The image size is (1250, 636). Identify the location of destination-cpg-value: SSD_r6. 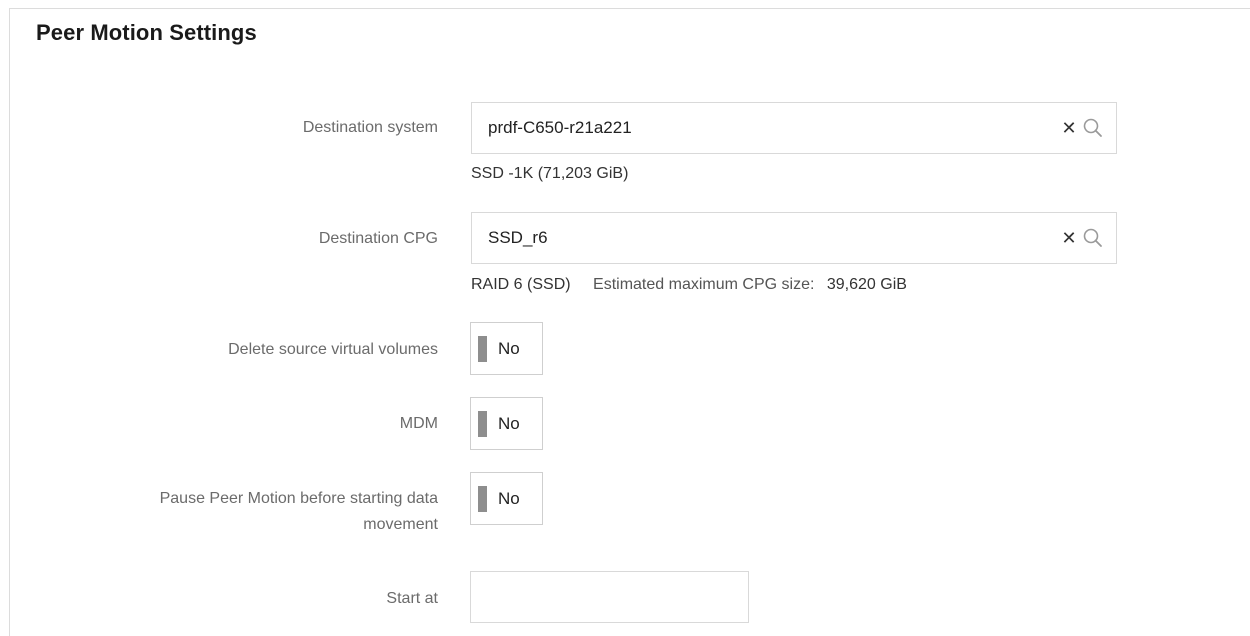
(518, 238).